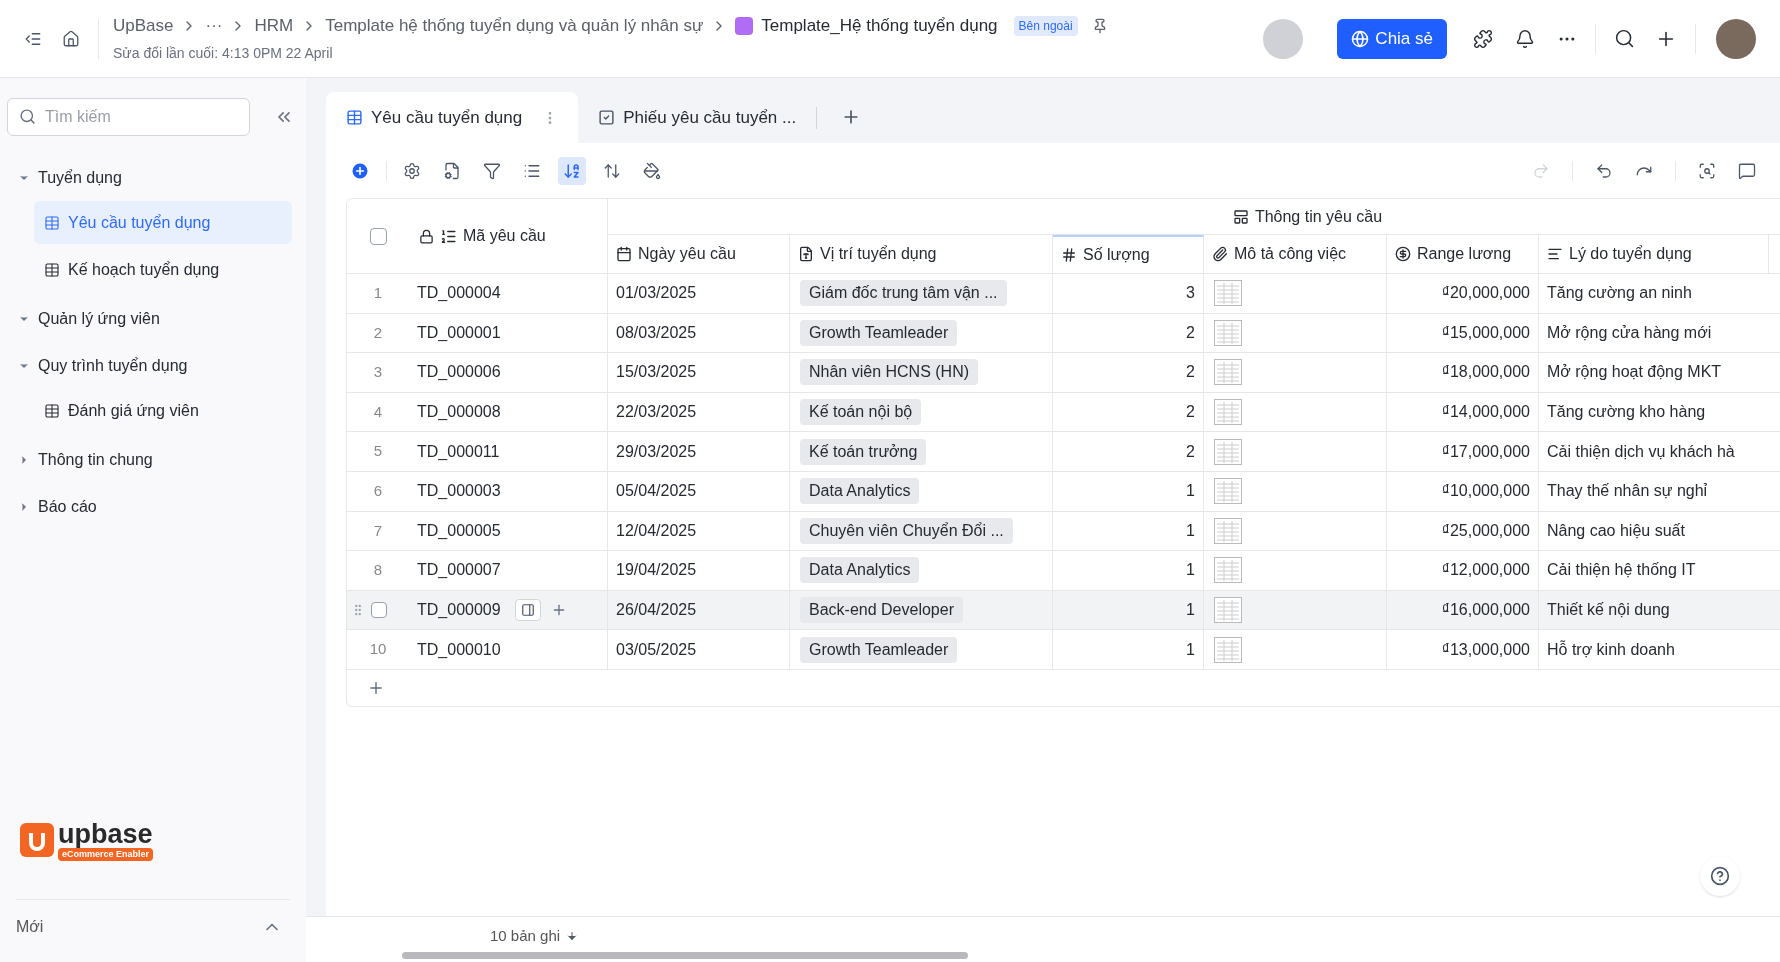  I want to click on table-cell-text: TD_000010, so click(459, 649).